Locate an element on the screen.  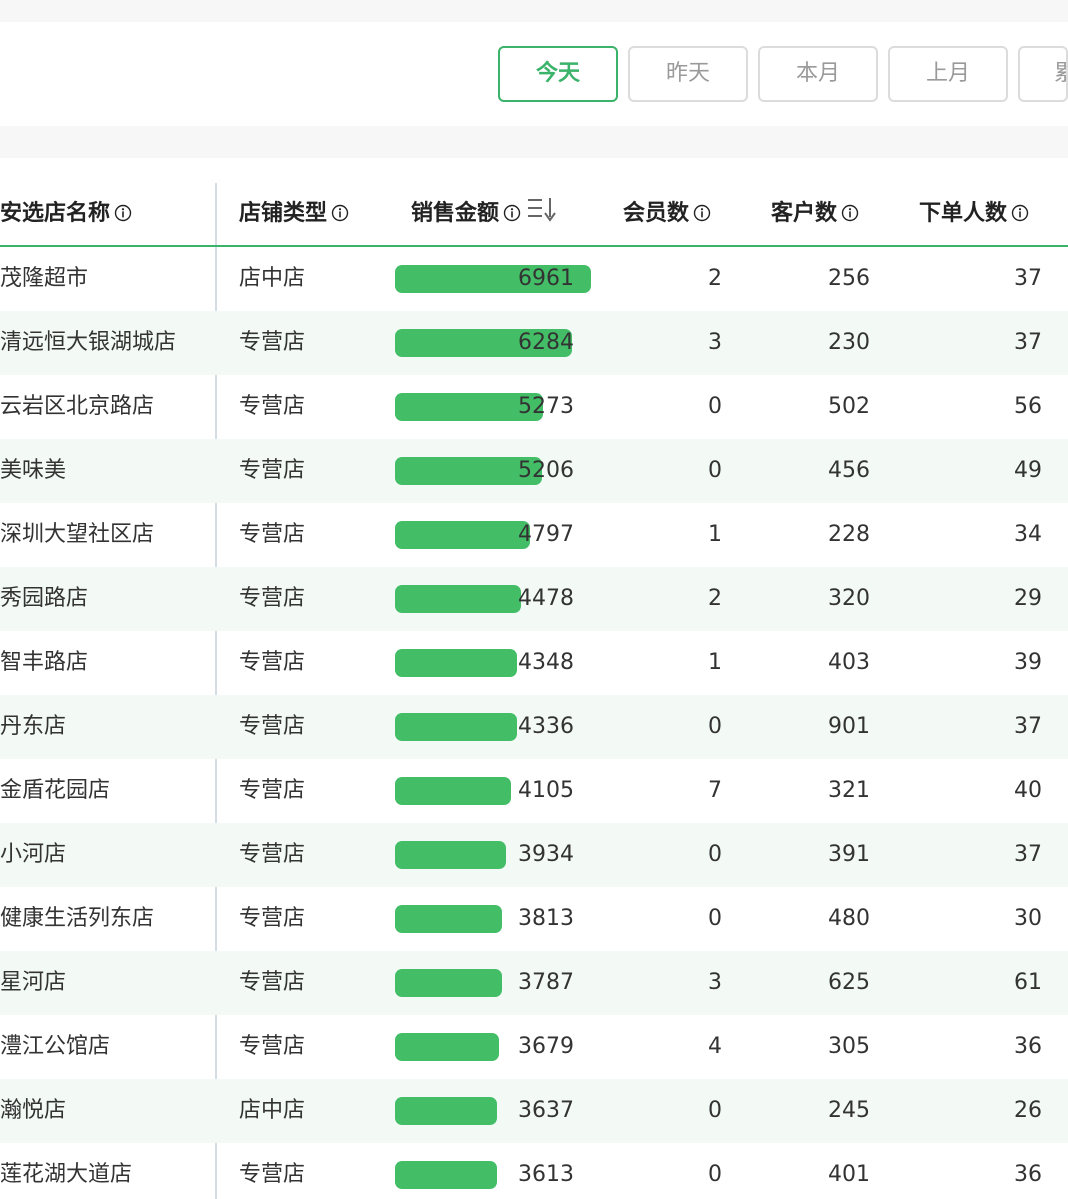
table-row: 澧江公馆店 专营店 3679 4 305 36 is located at coordinates (534, 1047).